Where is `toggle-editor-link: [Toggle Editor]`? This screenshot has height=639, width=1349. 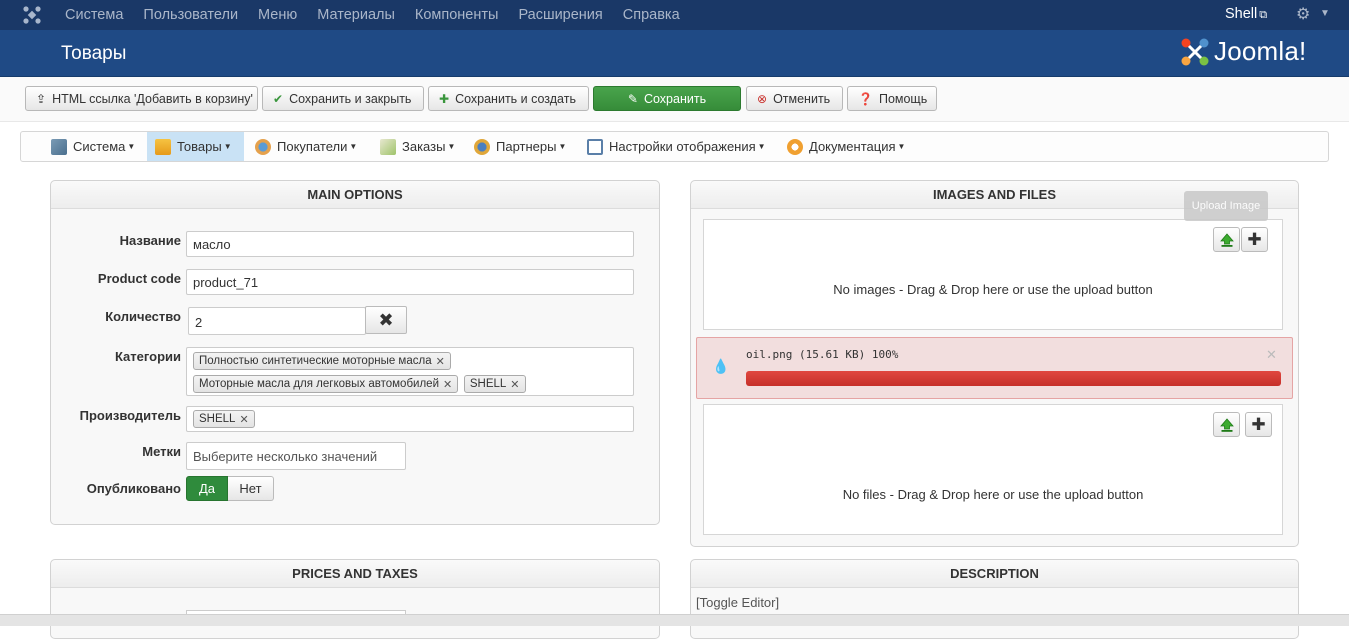
toggle-editor-link: [Toggle Editor] is located at coordinates (737, 602).